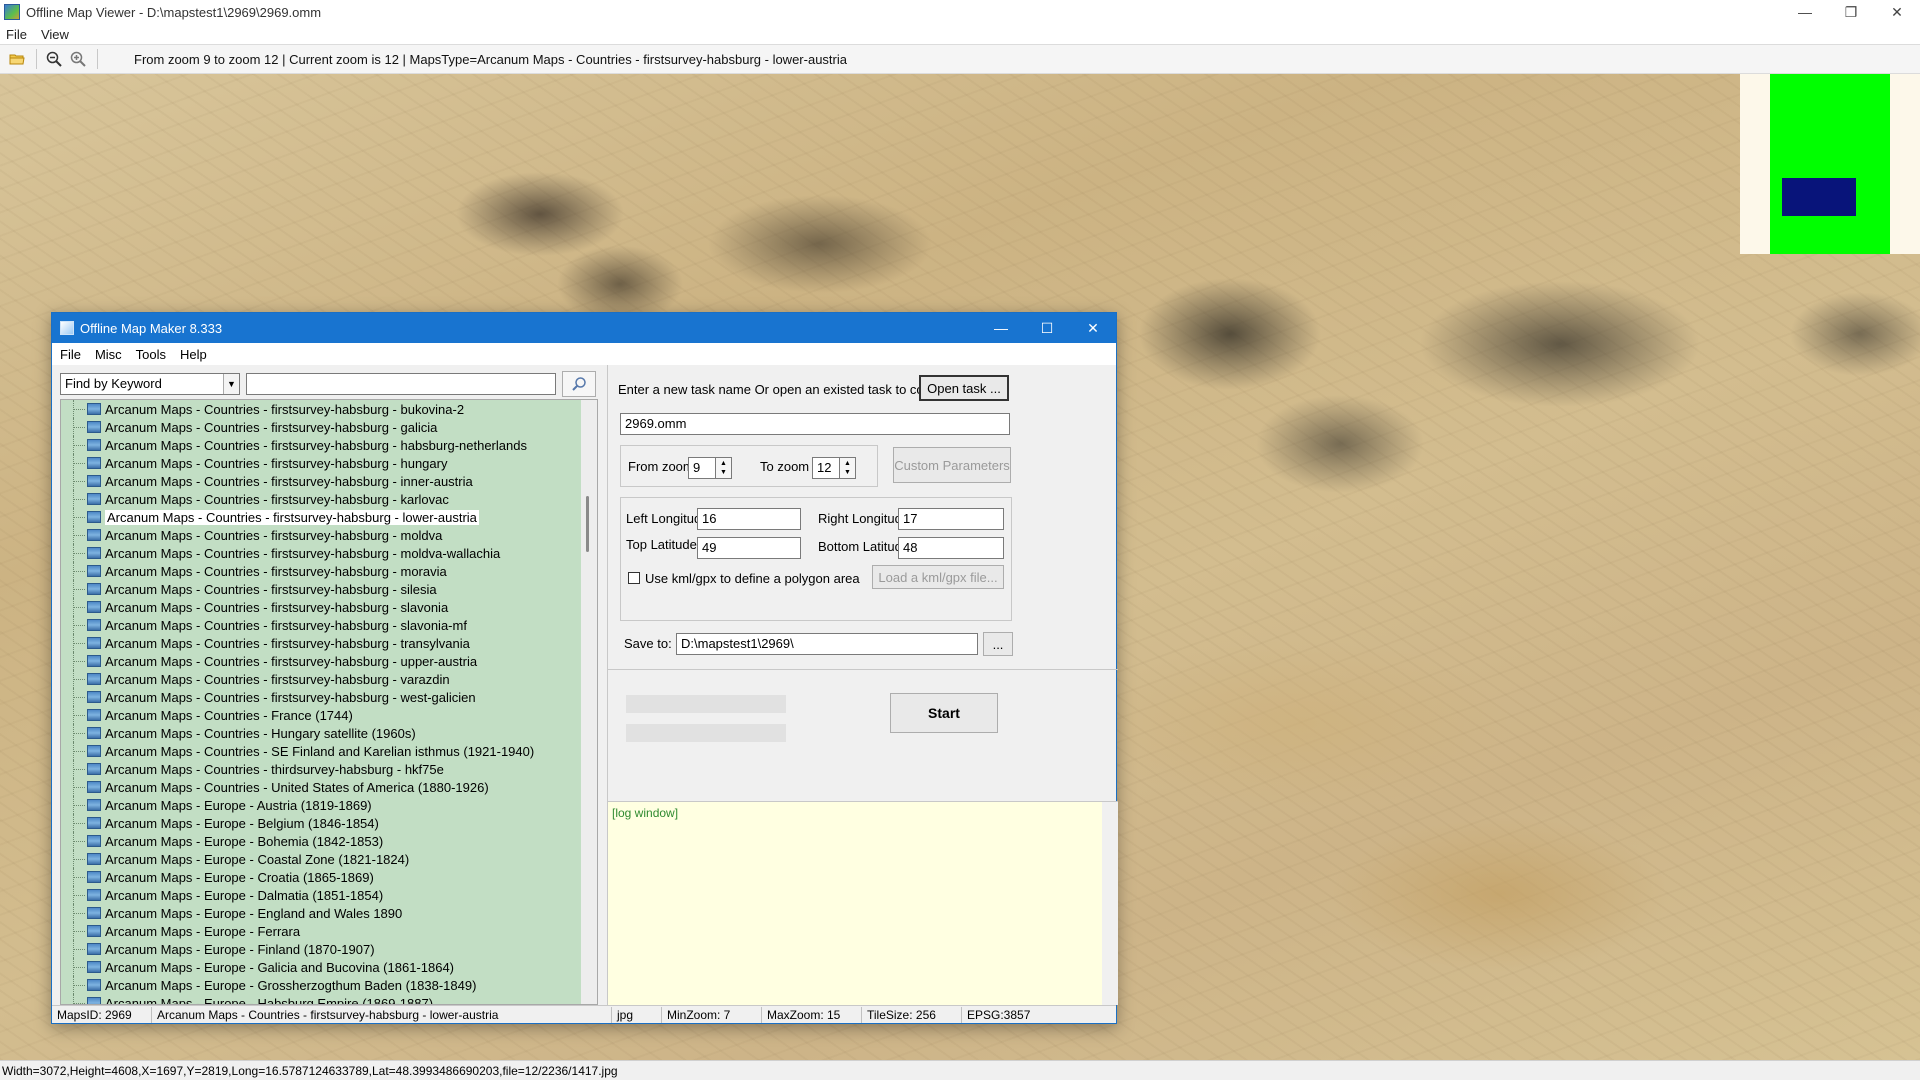 Image resolution: width=1920 pixels, height=1080 pixels. What do you see at coordinates (321, 715) in the screenshot?
I see `tree-item: Arcanum Maps - Countries - France (1744)` at bounding box center [321, 715].